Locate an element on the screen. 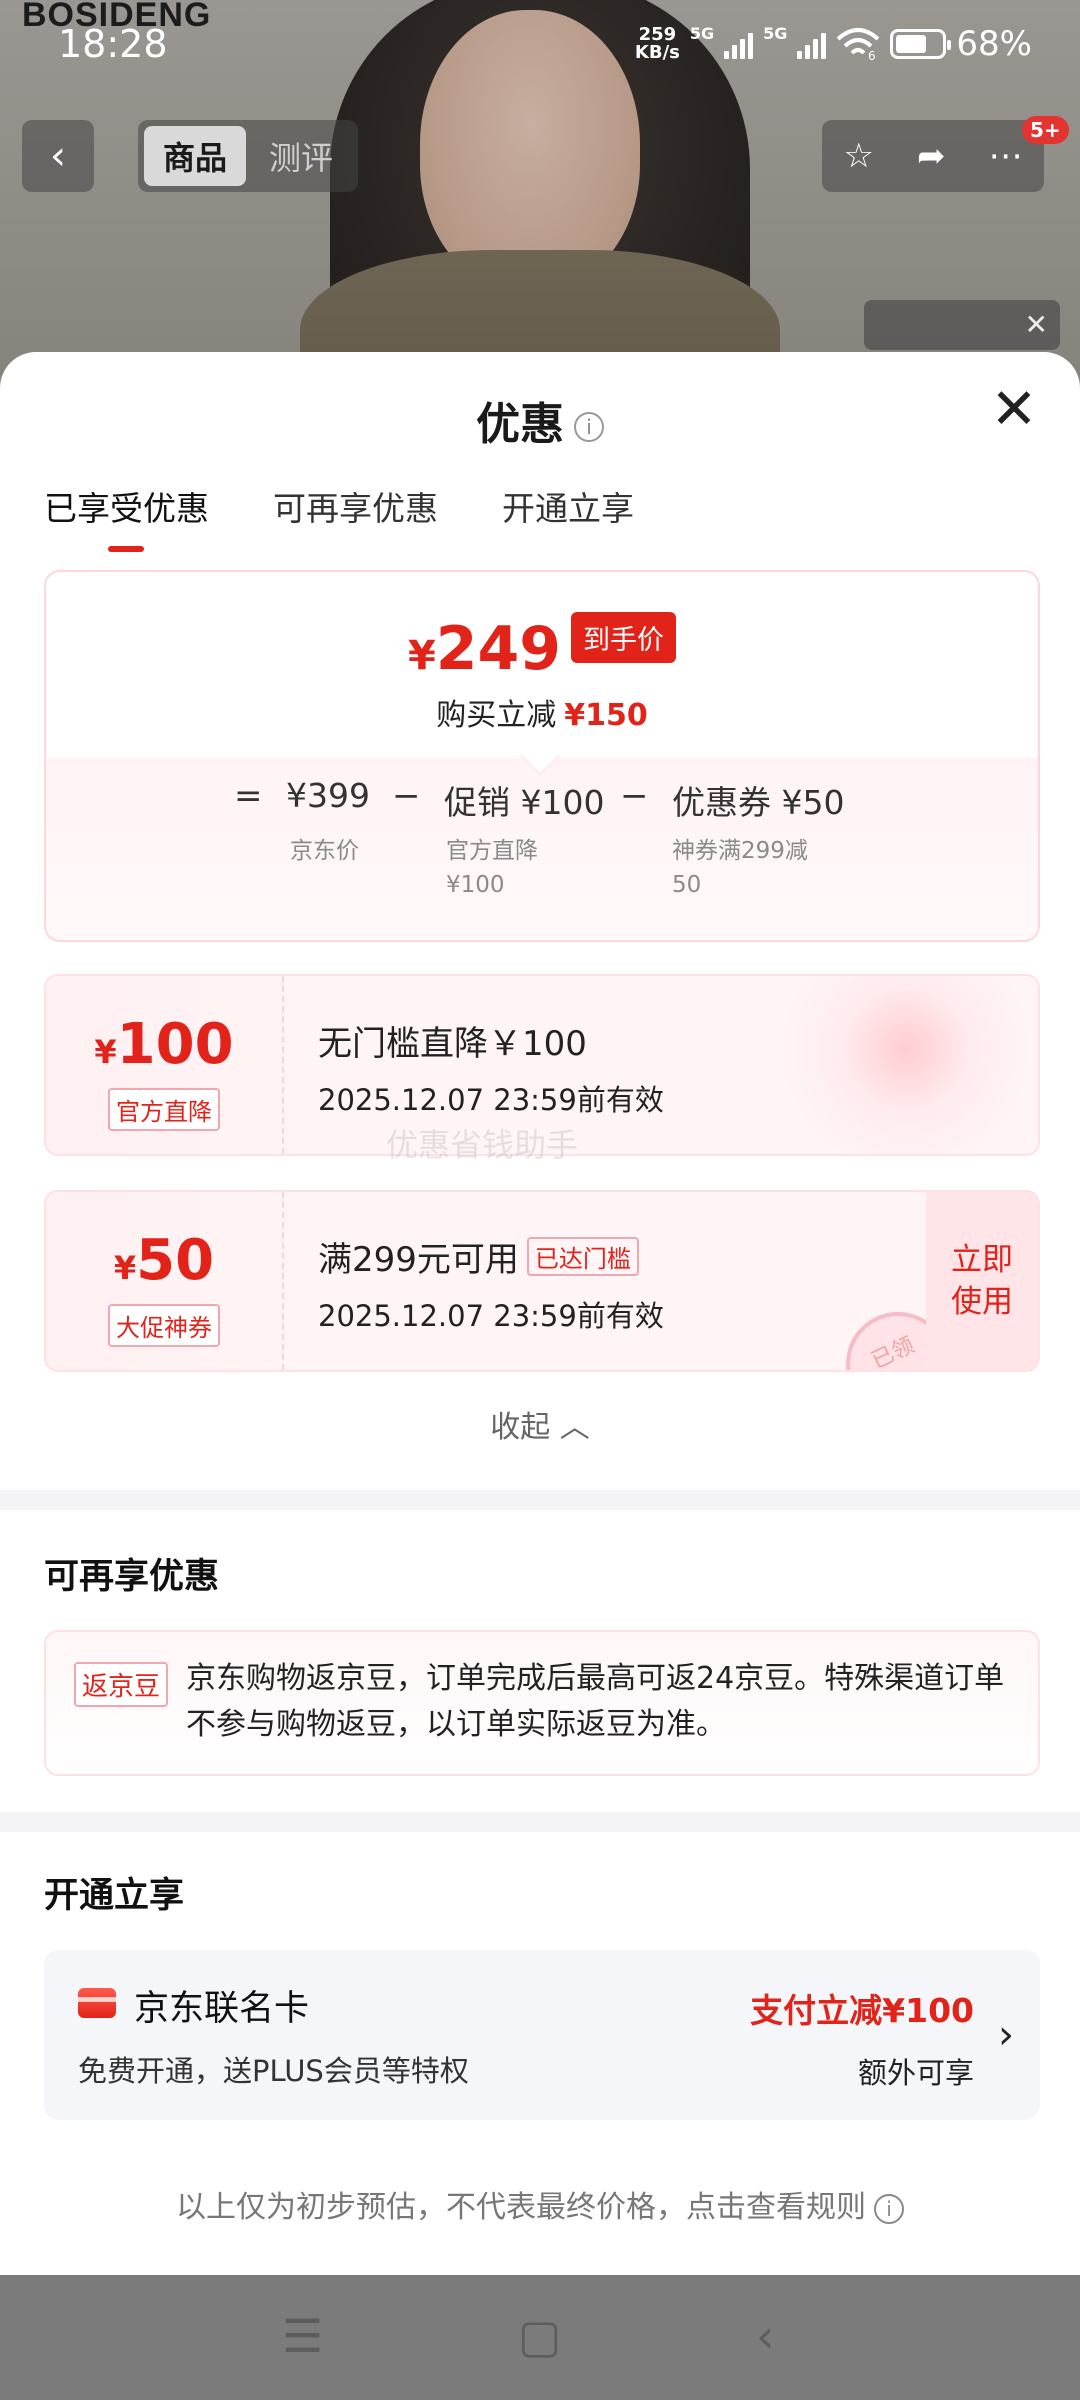 The height and width of the screenshot is (2400, 1080). product-nav: ‹ 商品 测评 ☆ ➦ ⋯ 5+ is located at coordinates (540, 154).